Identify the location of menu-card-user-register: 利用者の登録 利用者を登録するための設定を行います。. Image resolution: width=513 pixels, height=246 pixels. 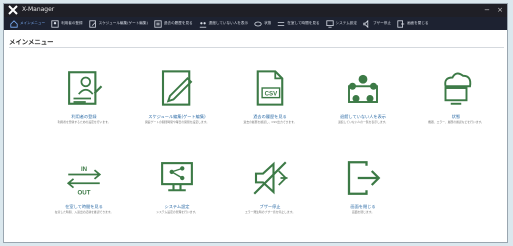
(84, 94).